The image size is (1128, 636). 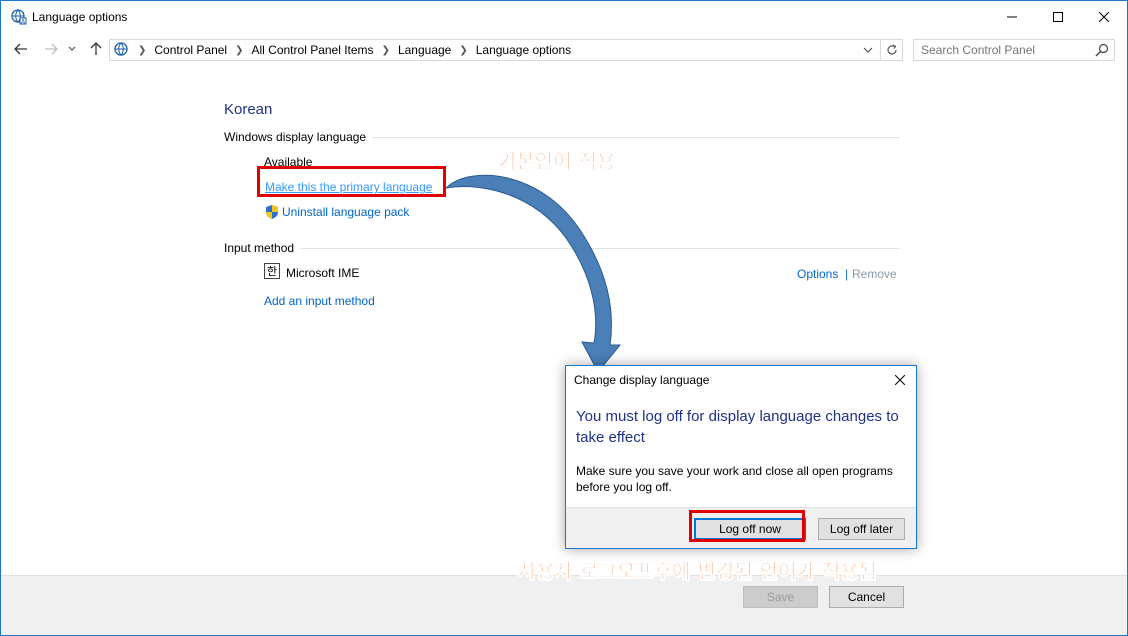 I want to click on maximize-button, so click(x=1058, y=17).